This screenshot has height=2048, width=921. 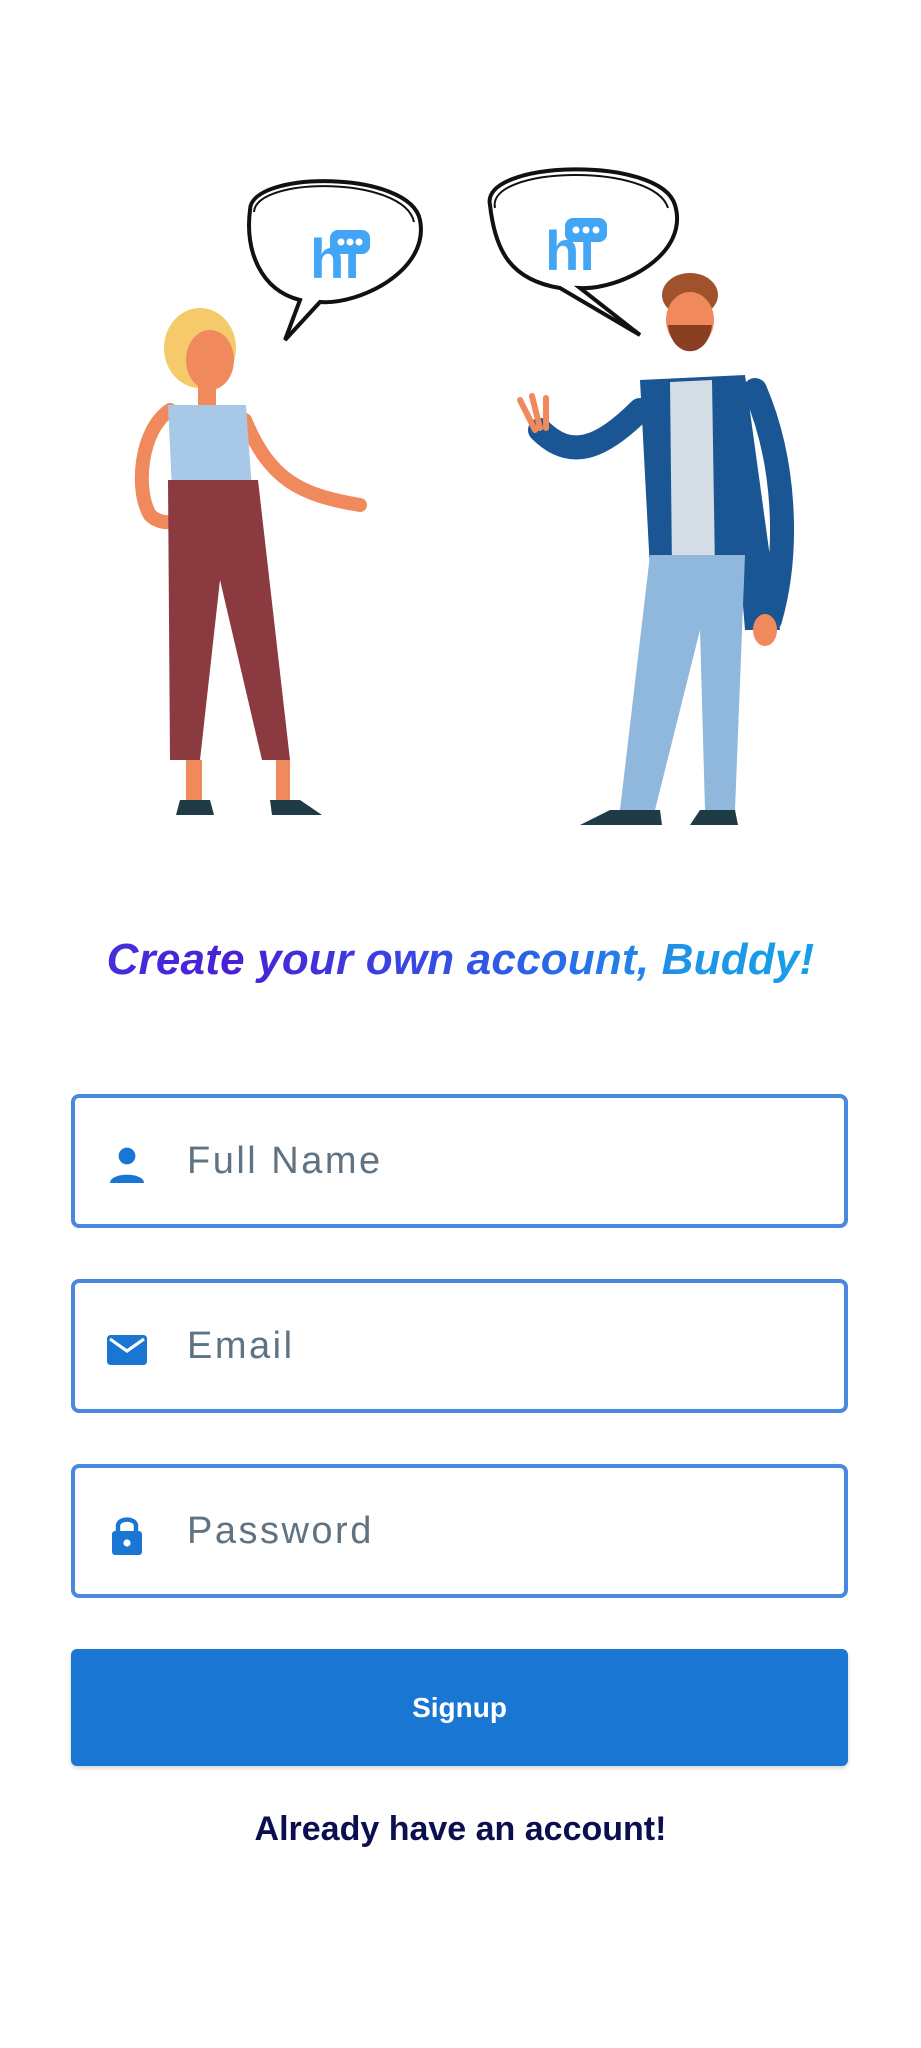 I want to click on email-field, so click(x=459, y=1346).